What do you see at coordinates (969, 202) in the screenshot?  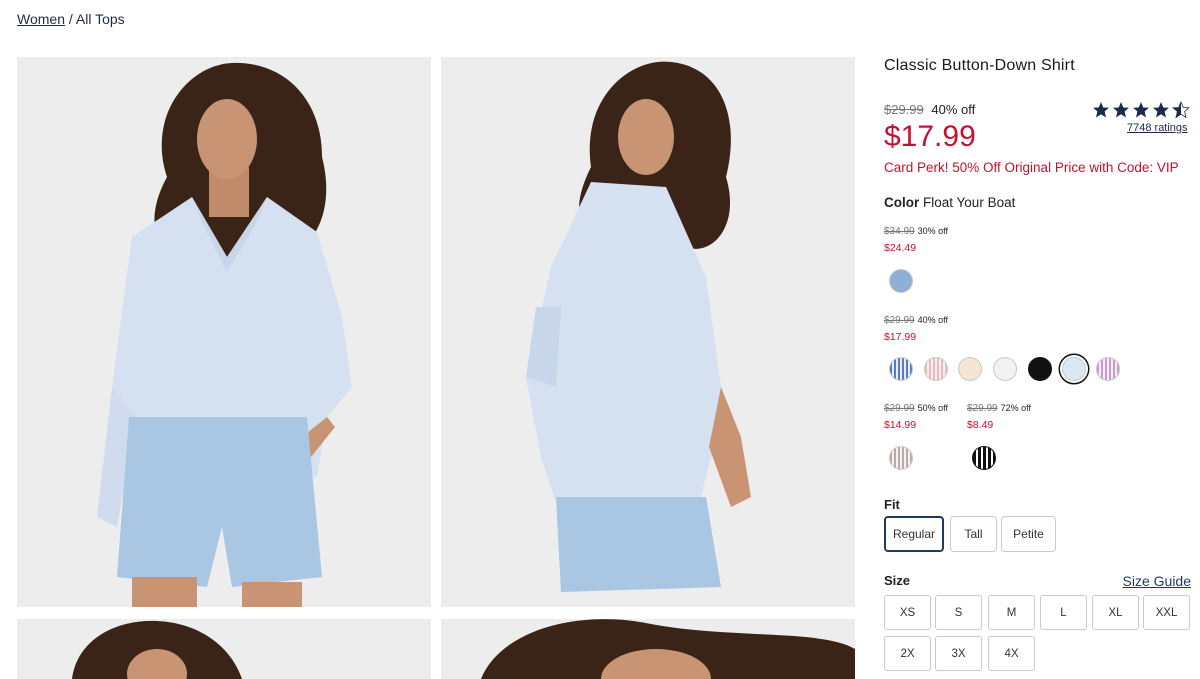 I see `selected-color-name: Float Your Boat` at bounding box center [969, 202].